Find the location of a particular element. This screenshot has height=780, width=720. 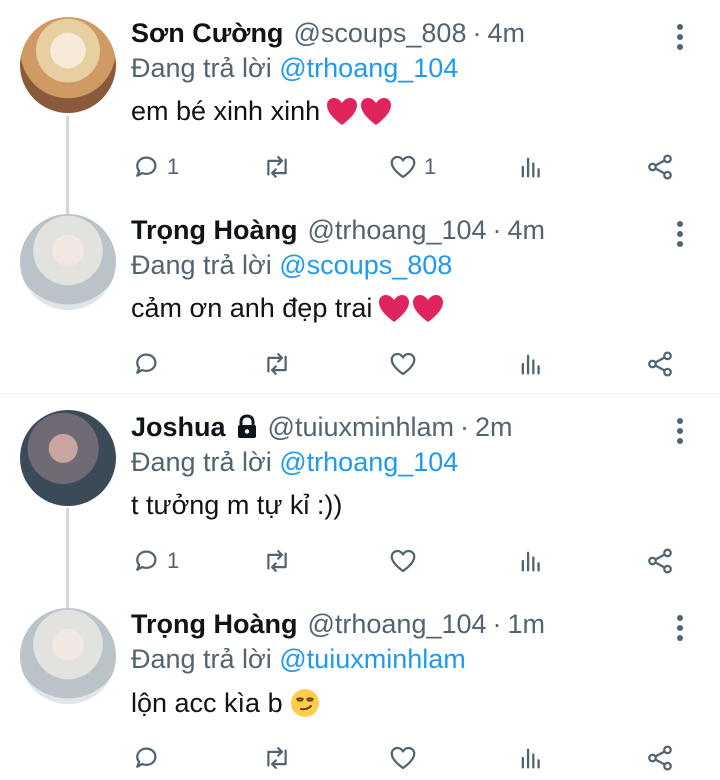

timestamp: 1m is located at coordinates (527, 624).